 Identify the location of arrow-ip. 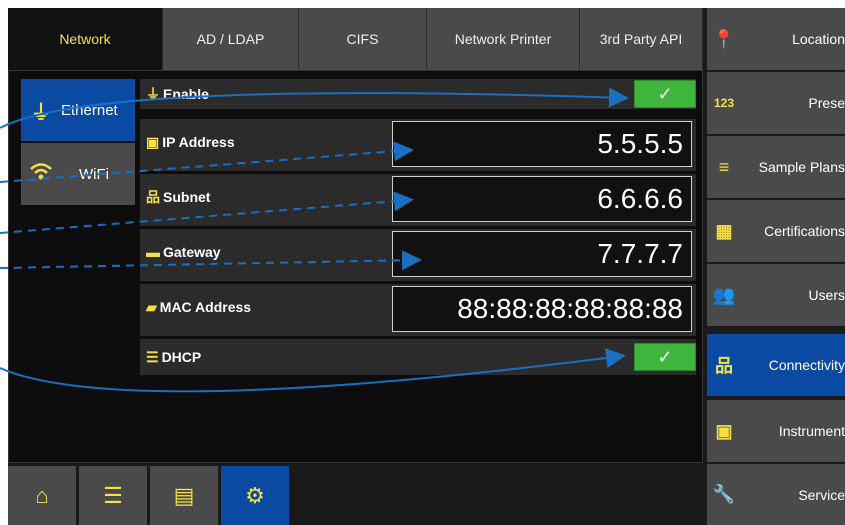
(207, 162).